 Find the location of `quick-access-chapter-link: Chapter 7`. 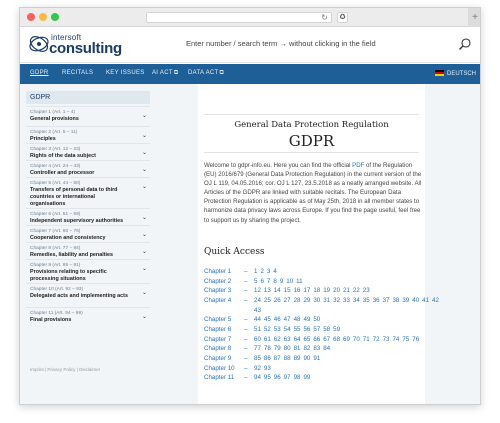

quick-access-chapter-link: Chapter 7 is located at coordinates (224, 340).